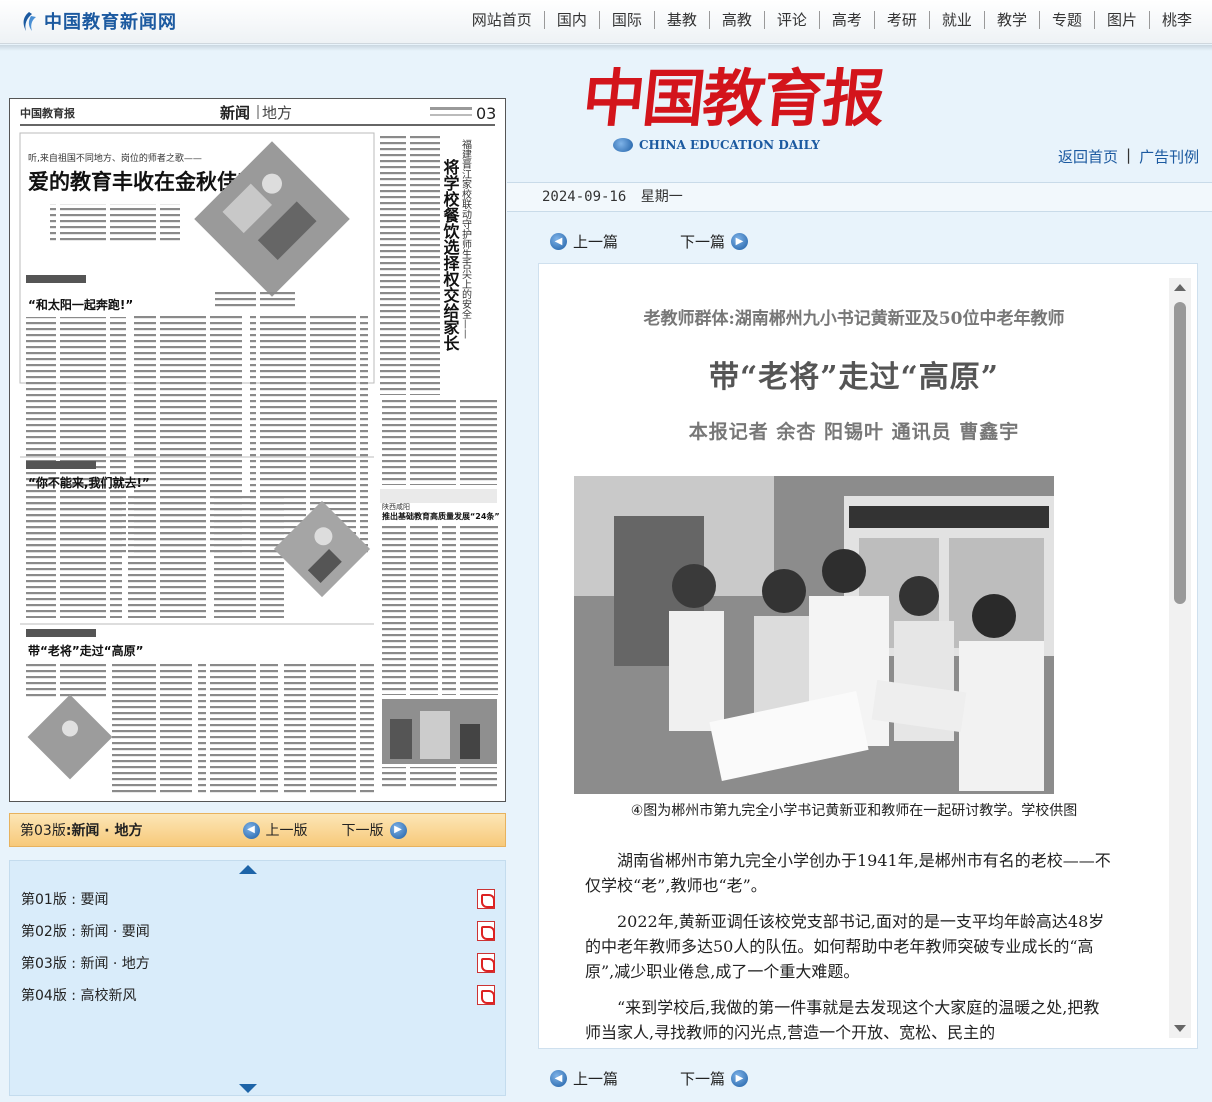 This screenshot has height=1102, width=1212. What do you see at coordinates (1088, 156) in the screenshot?
I see `back-home-link: 返回首页` at bounding box center [1088, 156].